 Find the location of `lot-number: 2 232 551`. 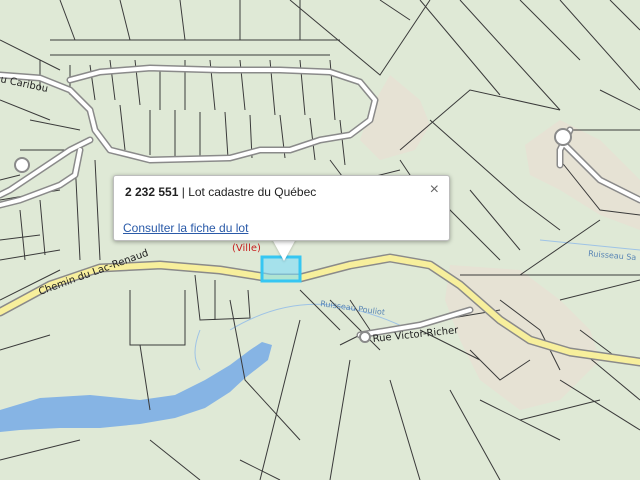

lot-number: 2 232 551 is located at coordinates (152, 192).